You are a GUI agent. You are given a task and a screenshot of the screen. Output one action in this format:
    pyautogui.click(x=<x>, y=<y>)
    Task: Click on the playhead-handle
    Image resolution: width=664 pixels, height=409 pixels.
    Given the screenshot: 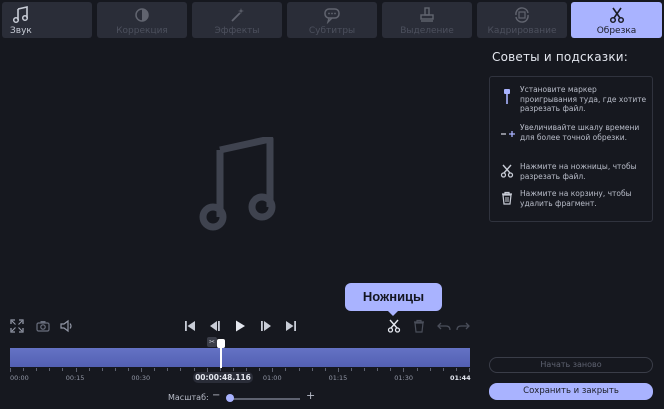 What is the action you would take?
    pyautogui.click(x=221, y=343)
    